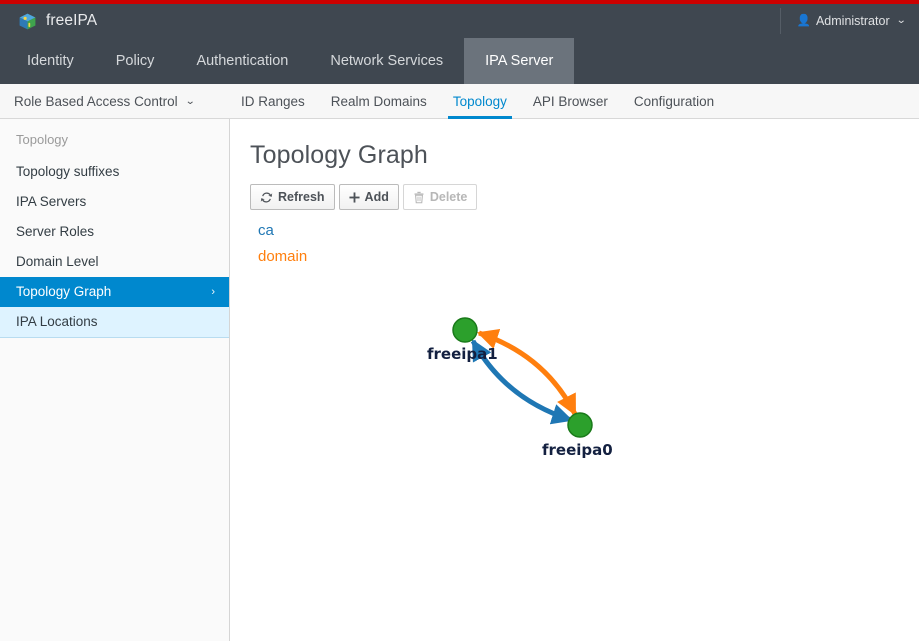  What do you see at coordinates (114, 232) in the screenshot?
I see `sidebar-item-server-roles: Server Roles` at bounding box center [114, 232].